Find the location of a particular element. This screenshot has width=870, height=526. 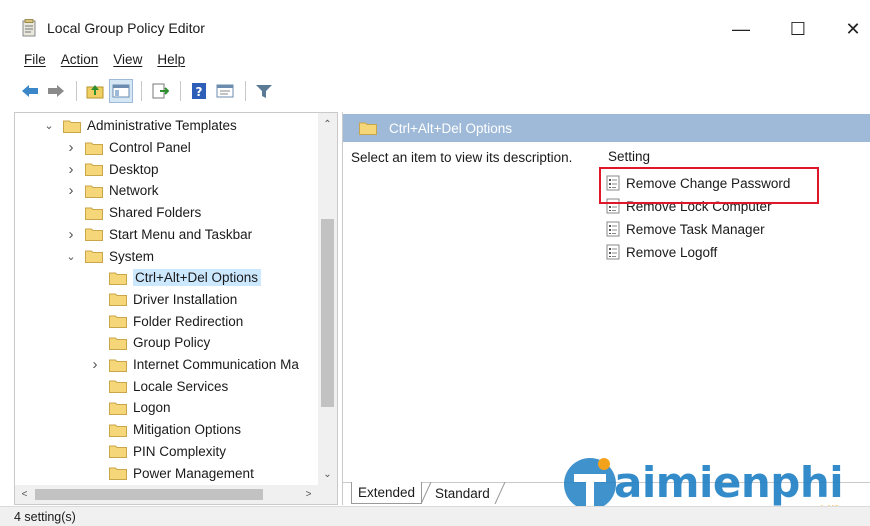

tree-item-label: Internet Communication Ma is located at coordinates (216, 365).